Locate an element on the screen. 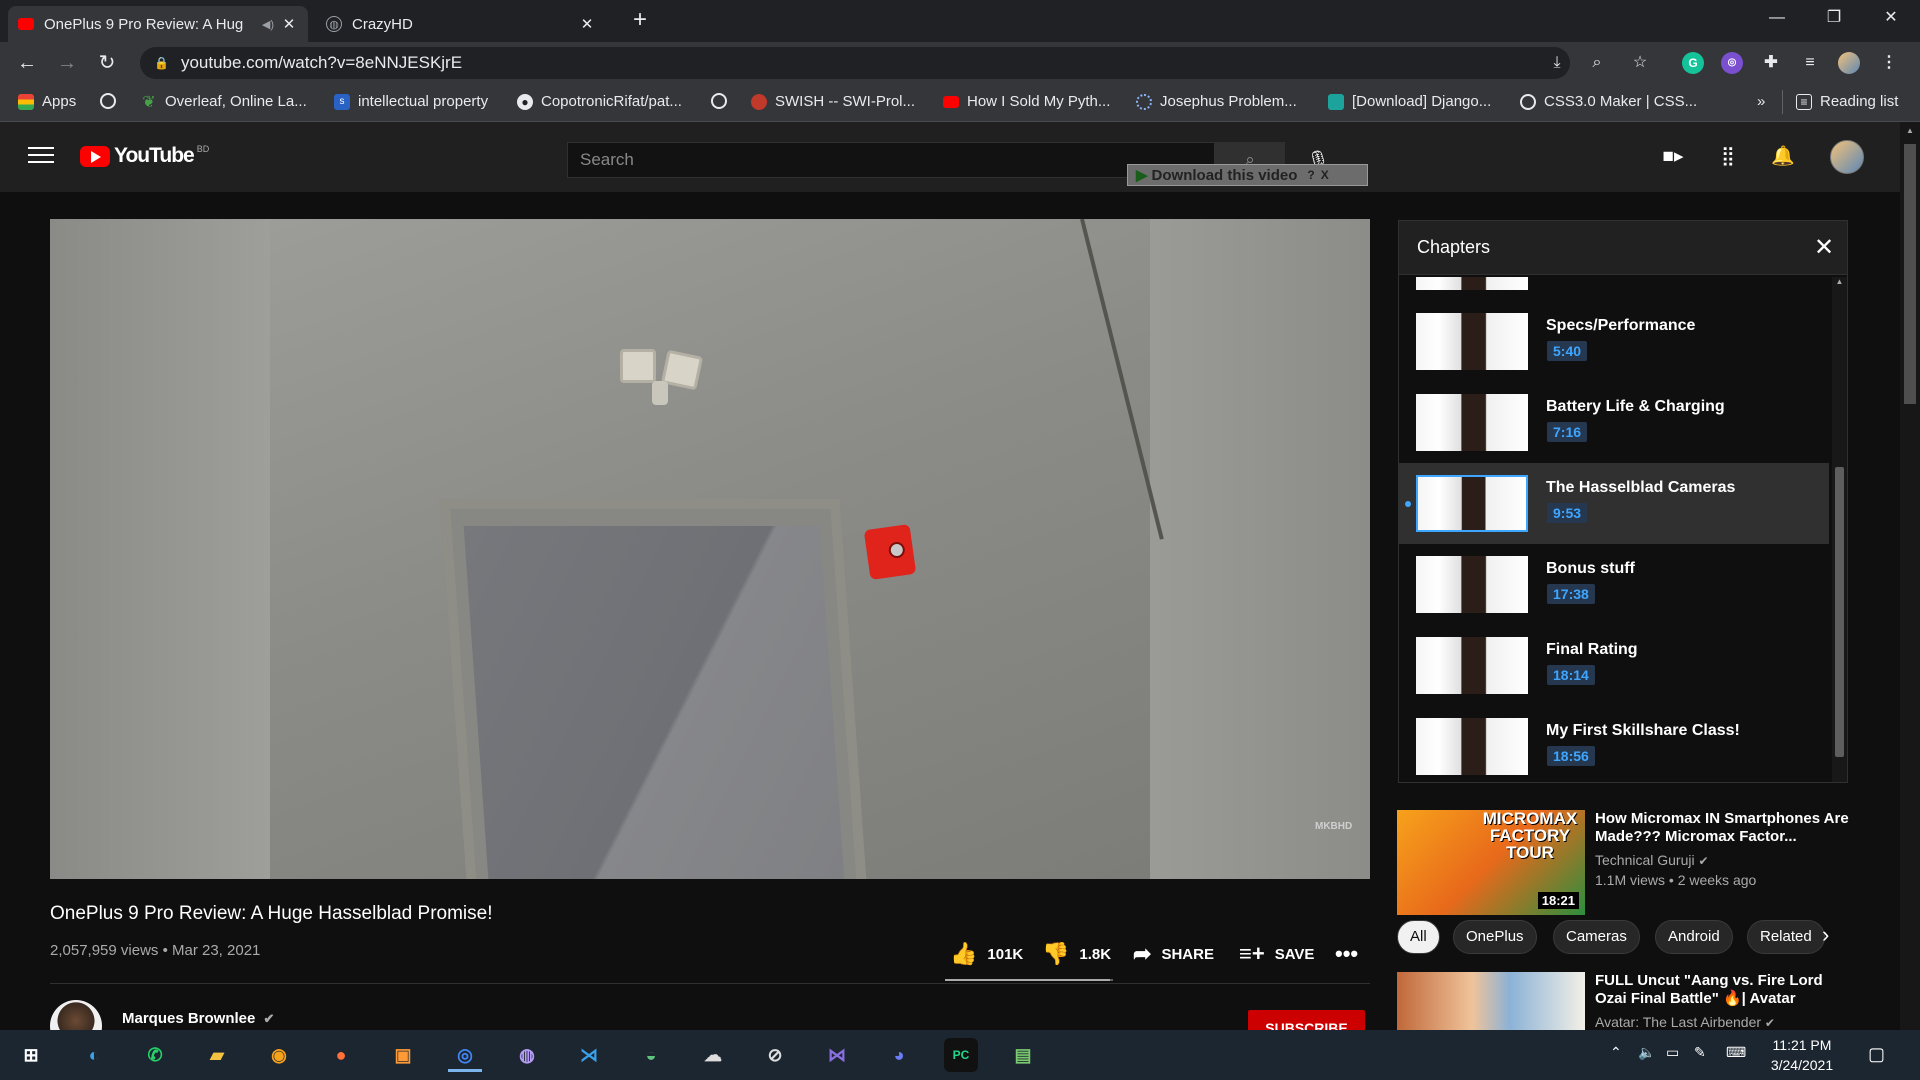 This screenshot has height=1080, width=1920. chapter-item: Bonus stuff 17:38 is located at coordinates (1614, 584).